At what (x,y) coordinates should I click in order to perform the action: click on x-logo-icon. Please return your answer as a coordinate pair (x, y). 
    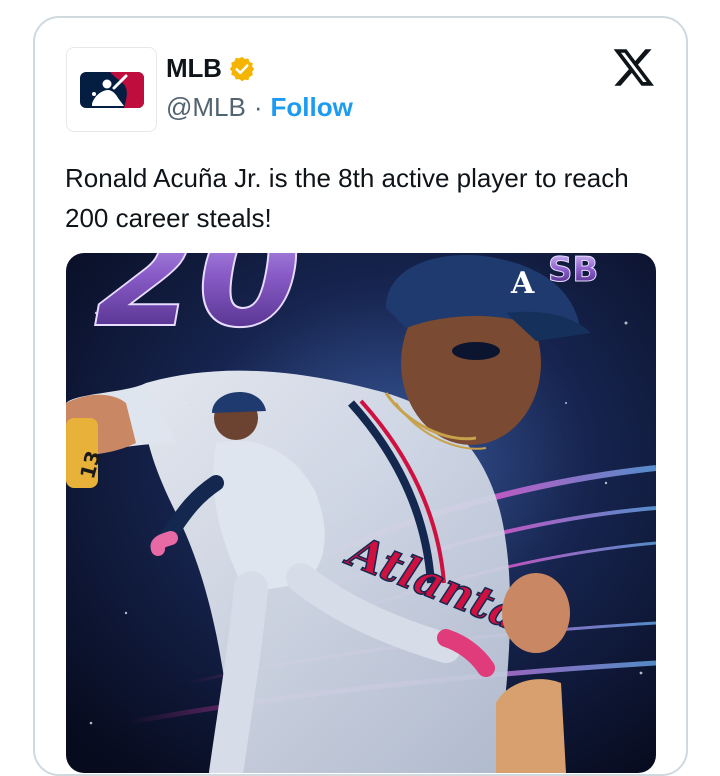
    Looking at the image, I should click on (634, 67).